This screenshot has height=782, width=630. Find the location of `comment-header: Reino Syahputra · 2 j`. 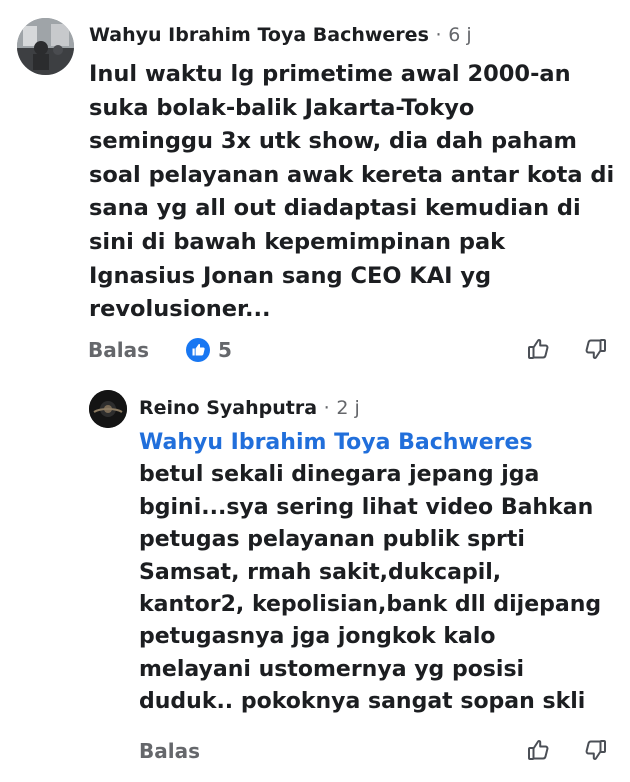

comment-header: Reino Syahputra · 2 j is located at coordinates (249, 408).